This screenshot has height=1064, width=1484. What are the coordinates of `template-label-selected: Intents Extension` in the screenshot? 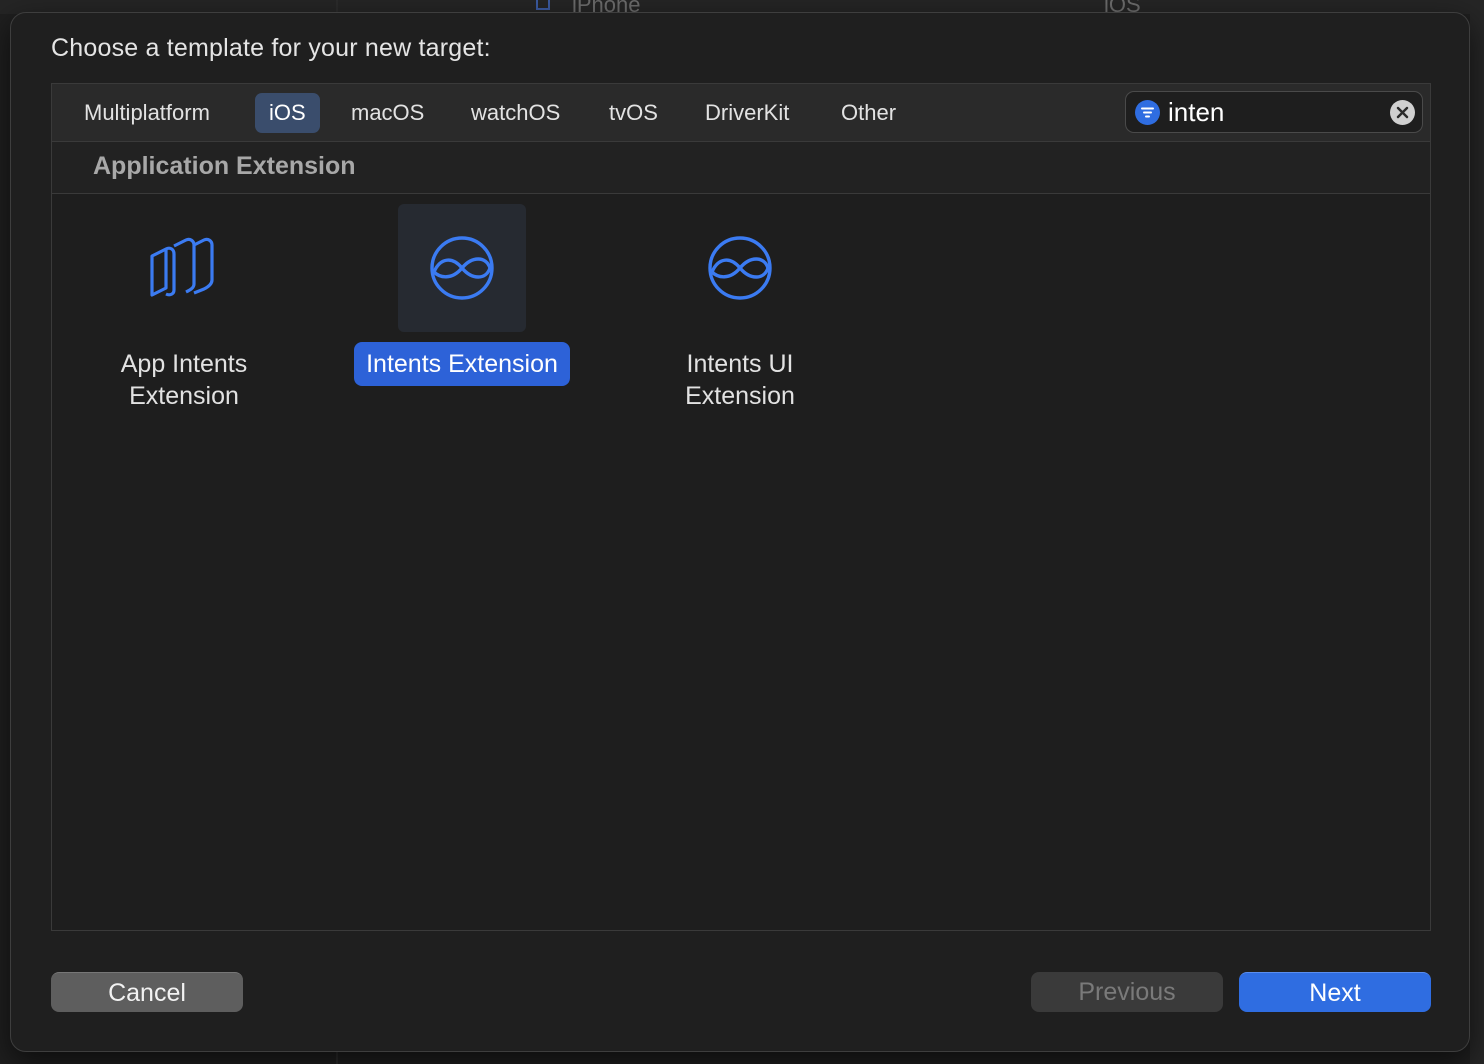 It's located at (462, 364).